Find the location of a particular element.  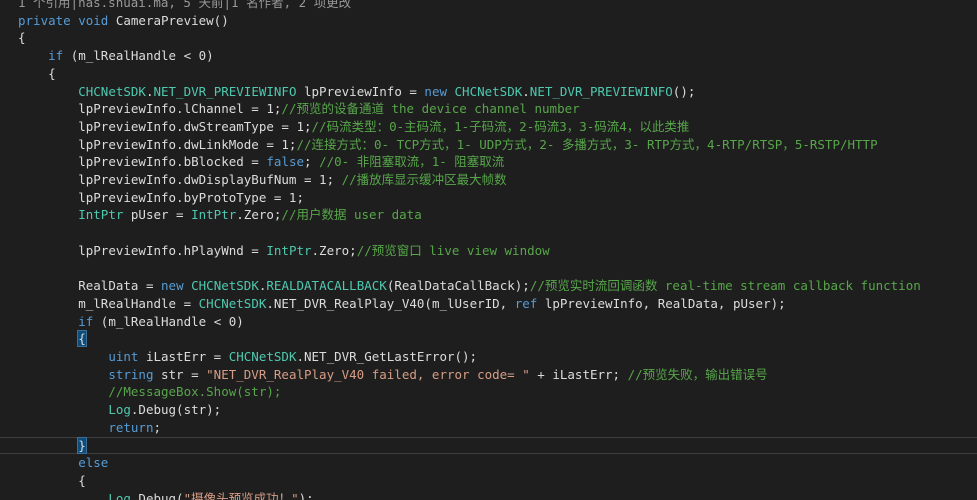

code-token: lpPreviewInfo.lChannel = 1; is located at coordinates (180, 109).